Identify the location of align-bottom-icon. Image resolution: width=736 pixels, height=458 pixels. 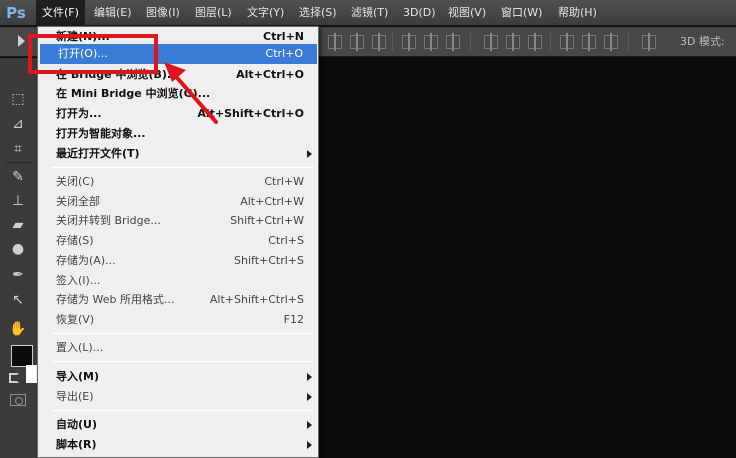
(379, 42).